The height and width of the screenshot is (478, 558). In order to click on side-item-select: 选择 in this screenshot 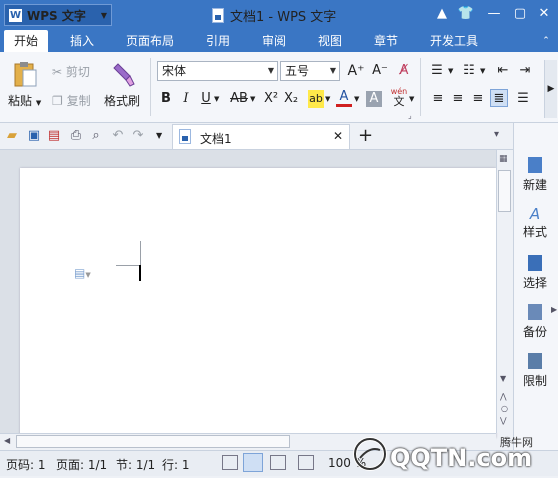, I will do `click(535, 273)`.